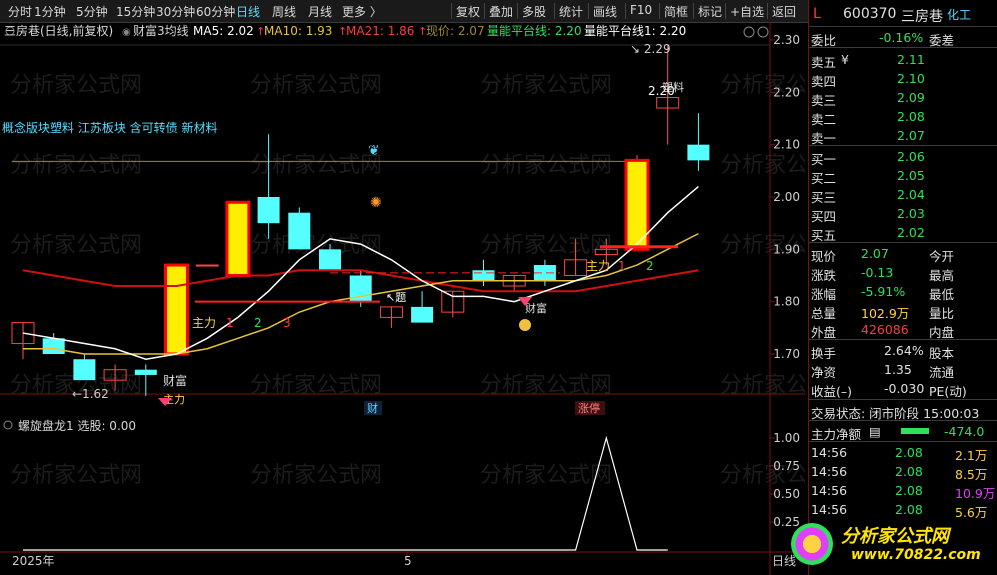  I want to click on ma5-value: MA5: 2.02, so click(223, 31).